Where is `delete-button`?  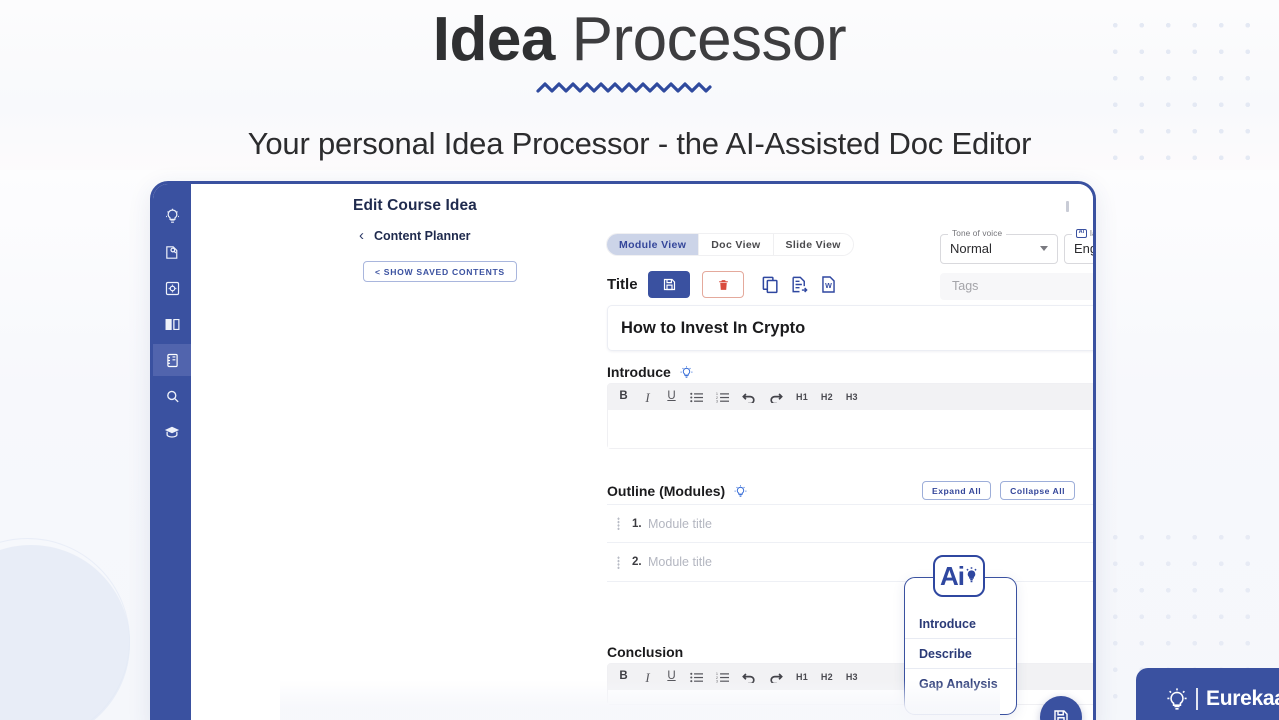
delete-button is located at coordinates (723, 284).